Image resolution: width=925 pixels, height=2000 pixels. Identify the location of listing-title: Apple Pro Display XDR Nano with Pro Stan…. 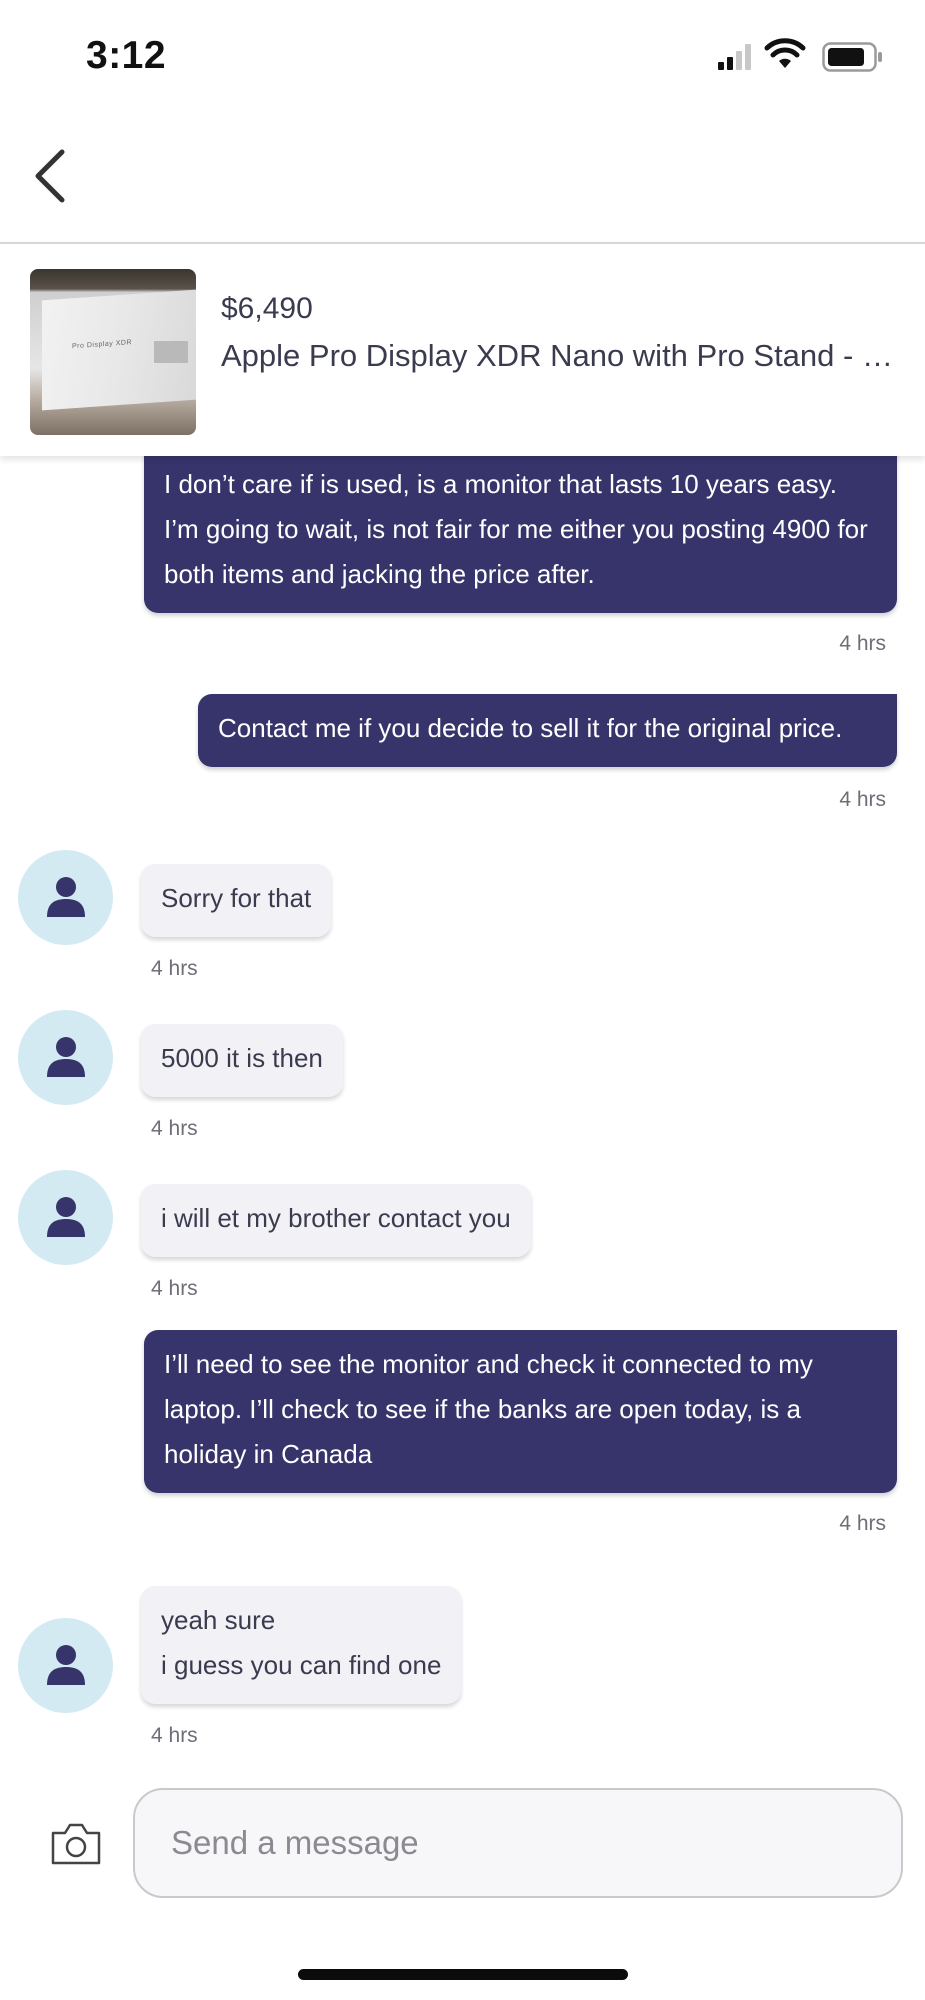
(561, 355).